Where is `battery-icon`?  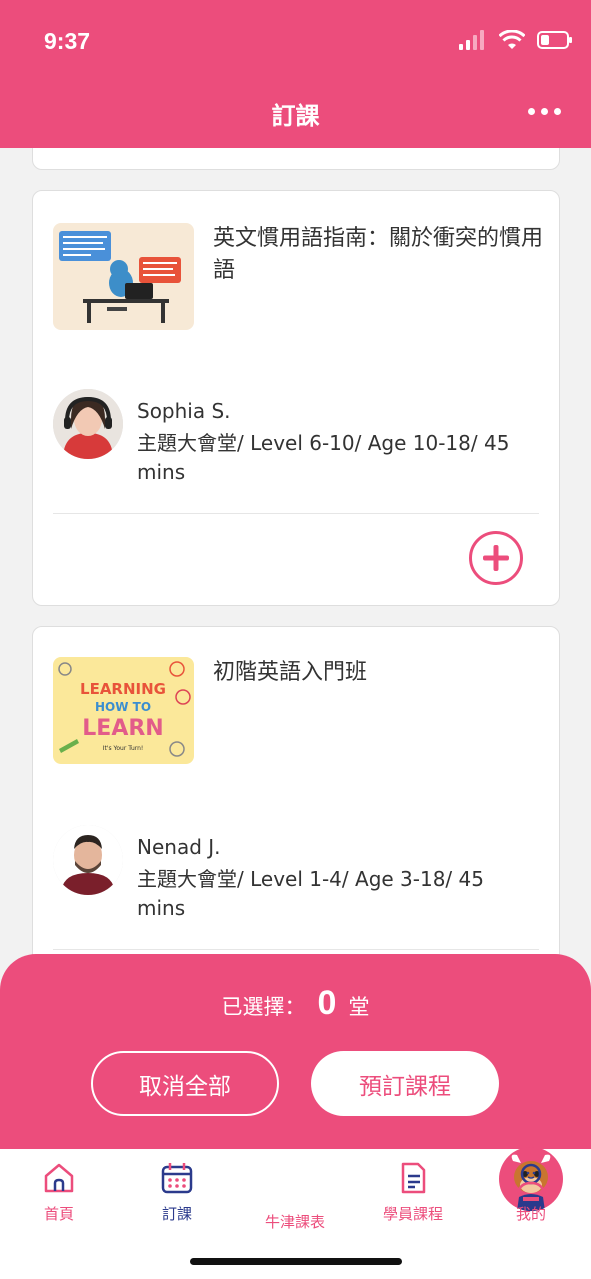 battery-icon is located at coordinates (554, 40).